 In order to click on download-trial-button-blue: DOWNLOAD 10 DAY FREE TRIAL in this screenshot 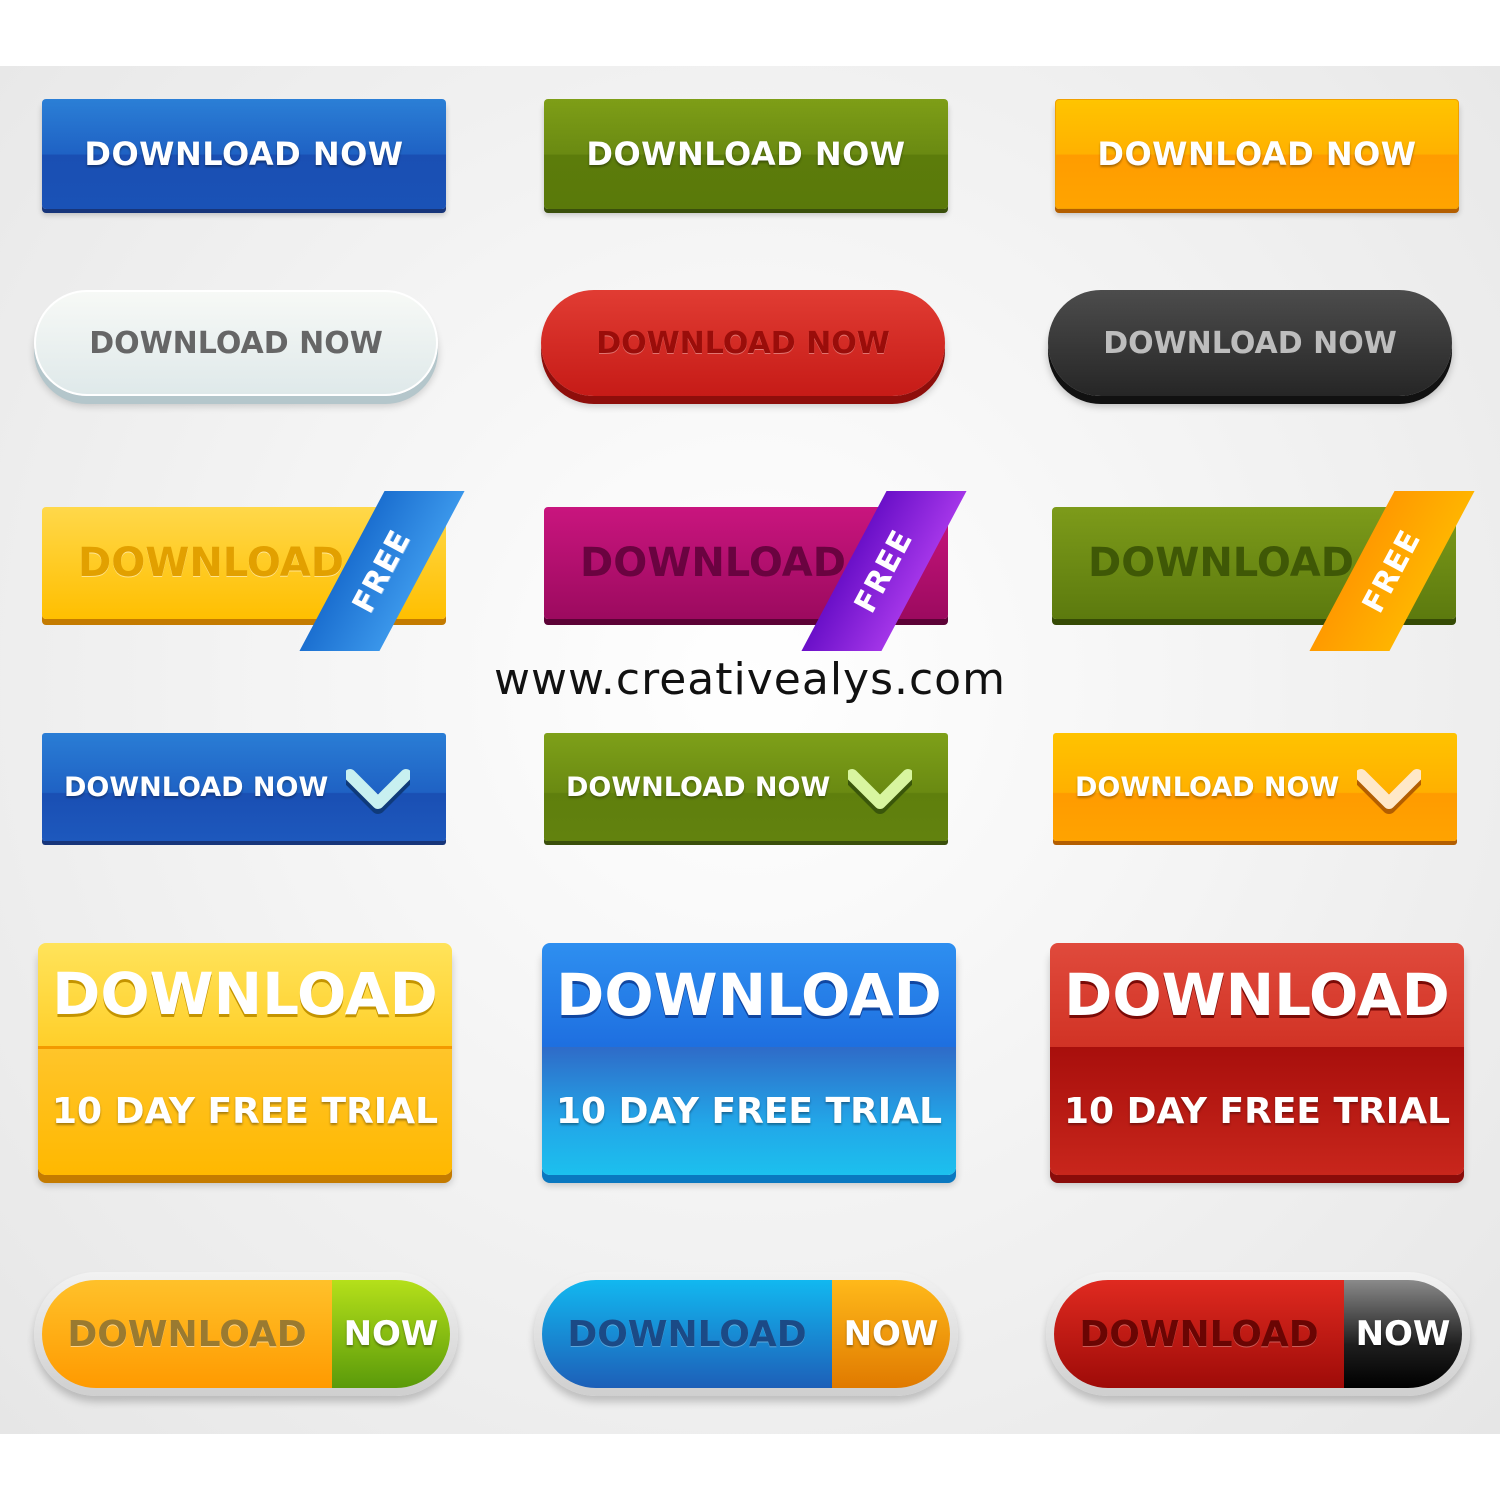, I will do `click(749, 1059)`.